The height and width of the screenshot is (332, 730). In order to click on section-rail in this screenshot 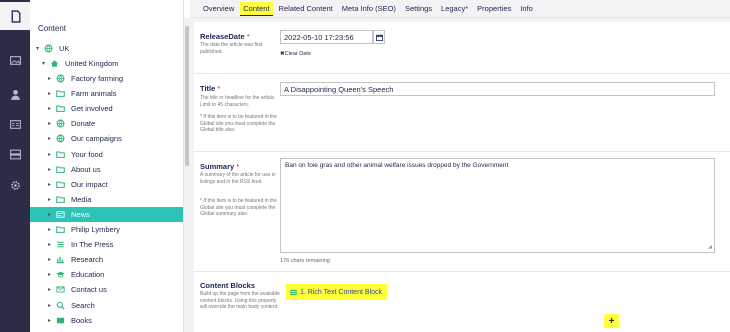, I will do `click(15, 166)`.